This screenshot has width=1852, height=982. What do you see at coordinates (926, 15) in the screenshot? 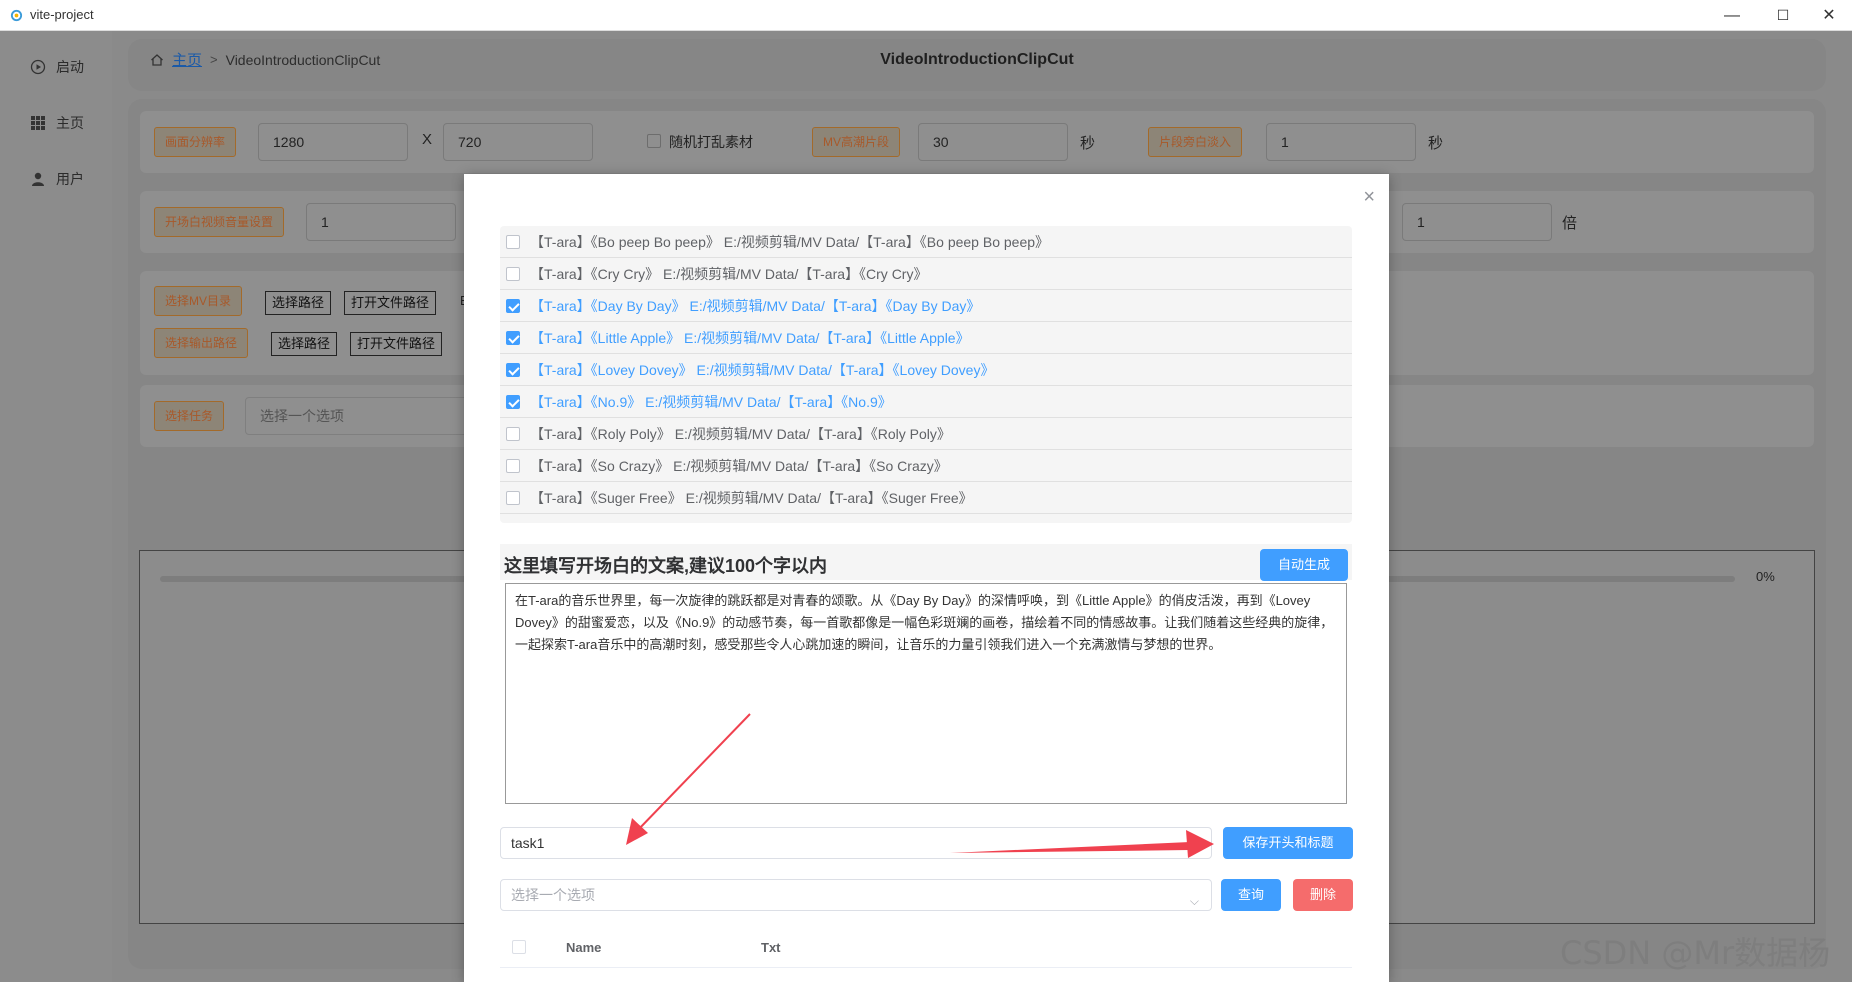
I see `title-bar: vite-project — ☐ ✕` at bounding box center [926, 15].